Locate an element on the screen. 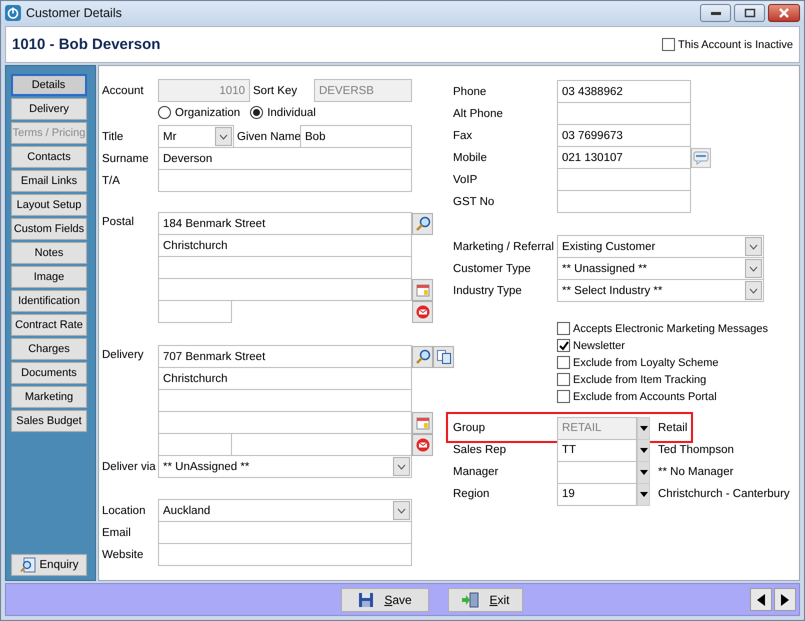 The image size is (805, 621). enquiry-button: Enquiry is located at coordinates (49, 565).